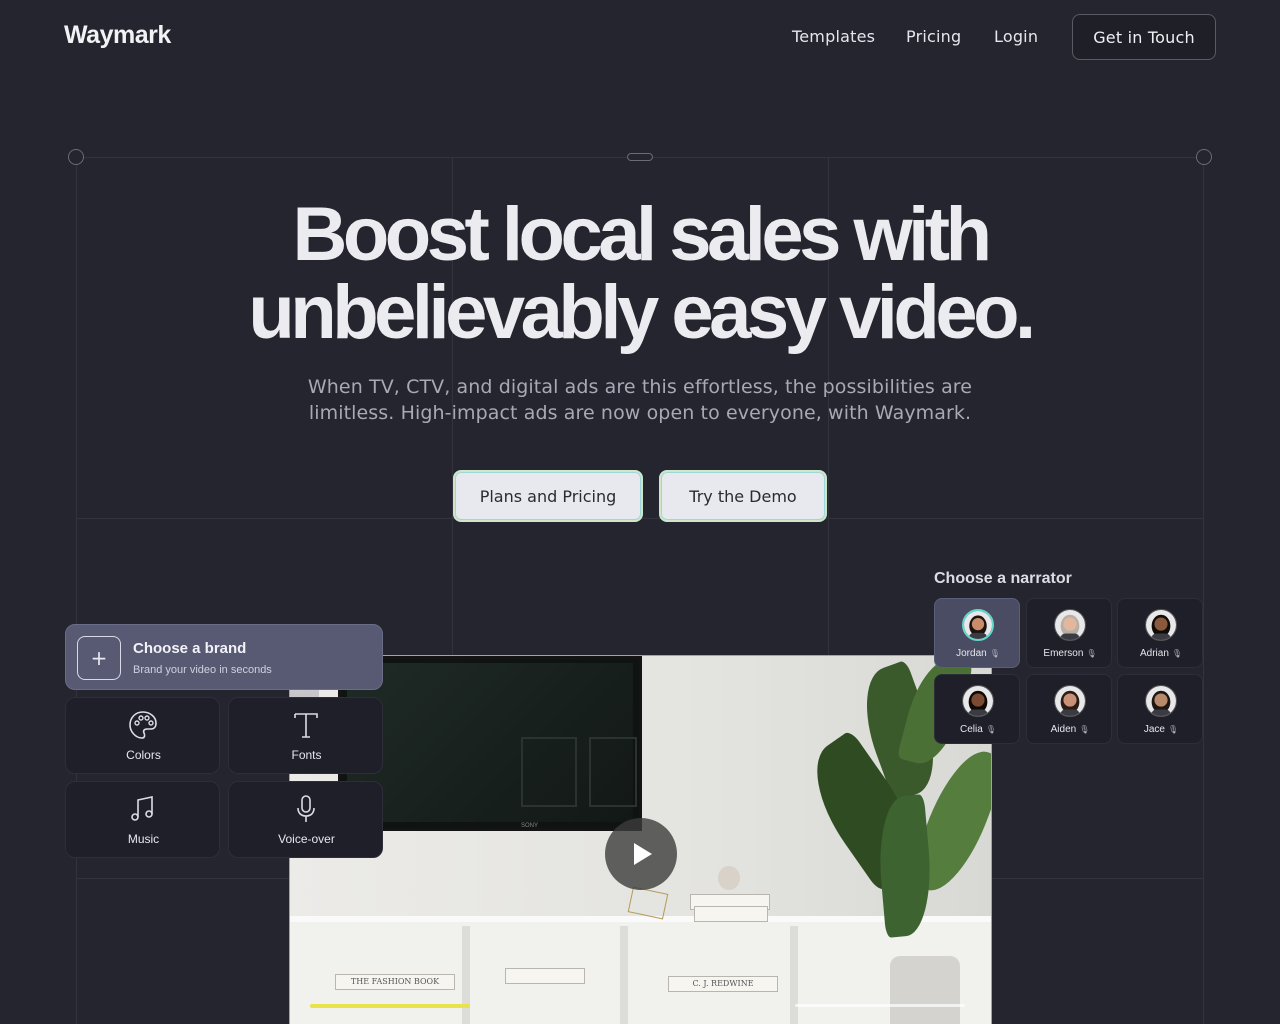  What do you see at coordinates (143, 755) in the screenshot?
I see `tool-colors-label: Colors` at bounding box center [143, 755].